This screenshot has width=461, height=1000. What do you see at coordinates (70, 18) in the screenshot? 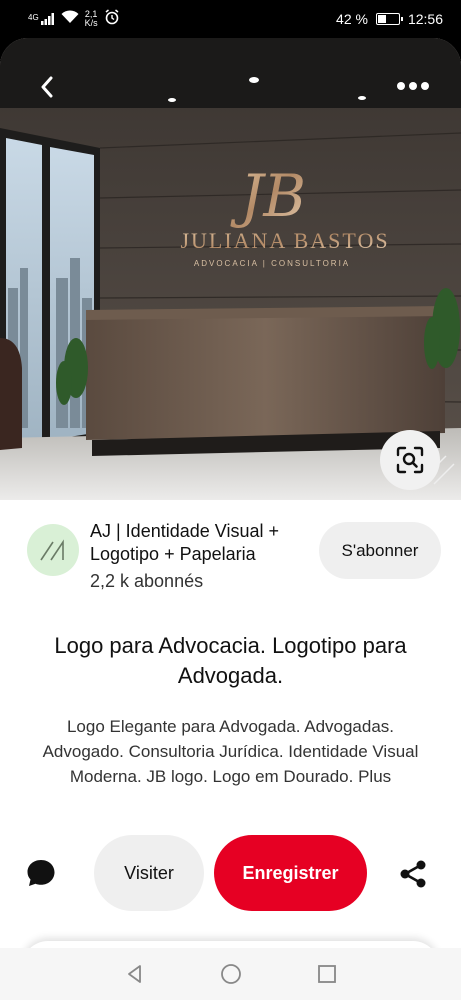
I see `wifi-icon` at bounding box center [70, 18].